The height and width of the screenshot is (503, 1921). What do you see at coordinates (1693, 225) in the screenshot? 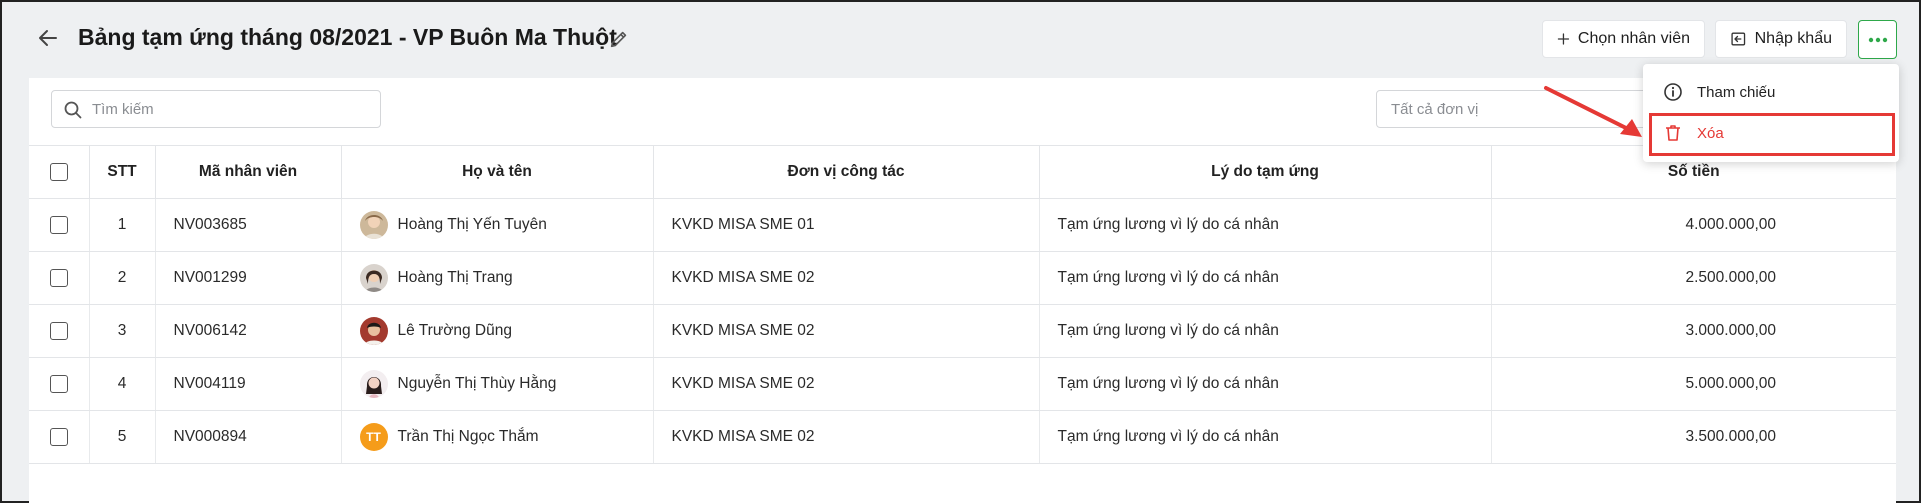
I see `cell-amount: 4.000.000,00` at bounding box center [1693, 225].